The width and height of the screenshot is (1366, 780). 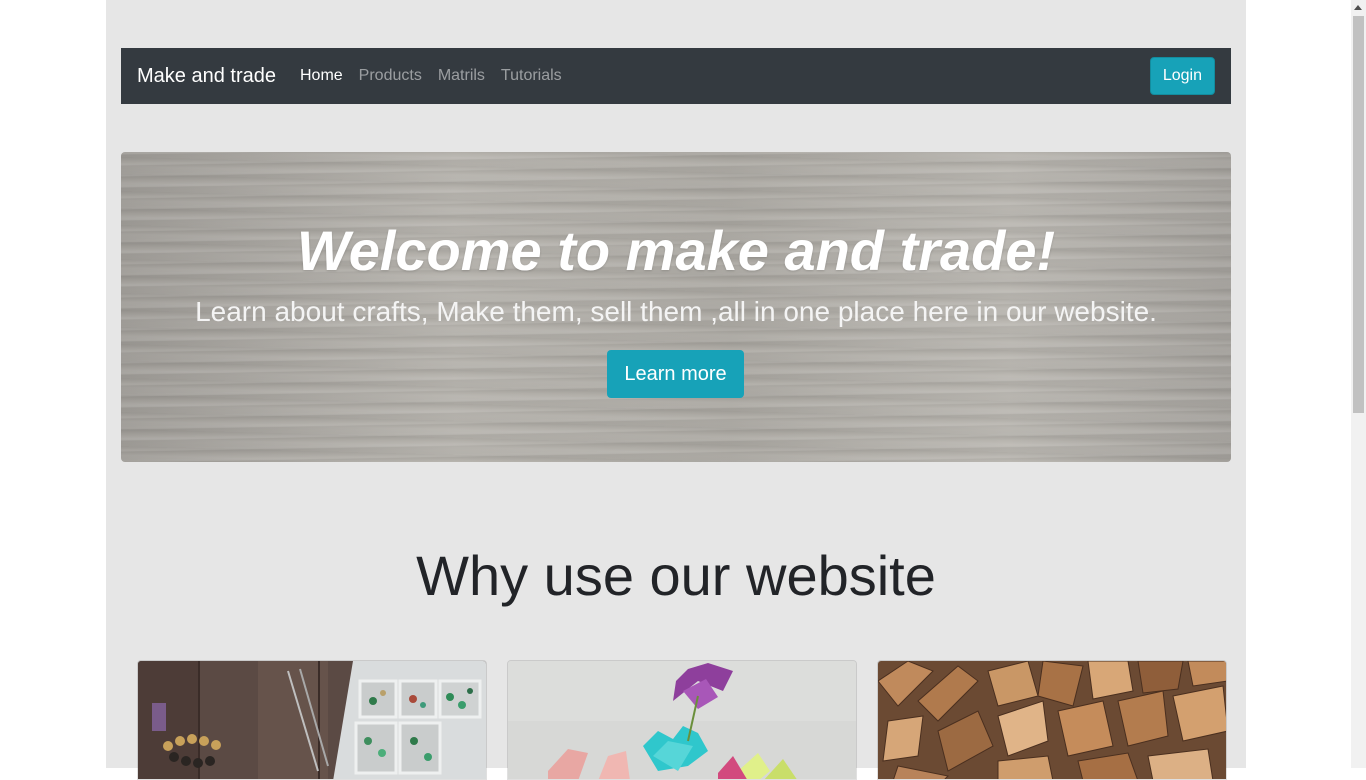 What do you see at coordinates (461, 76) in the screenshot?
I see `nav-matrils: Matrils` at bounding box center [461, 76].